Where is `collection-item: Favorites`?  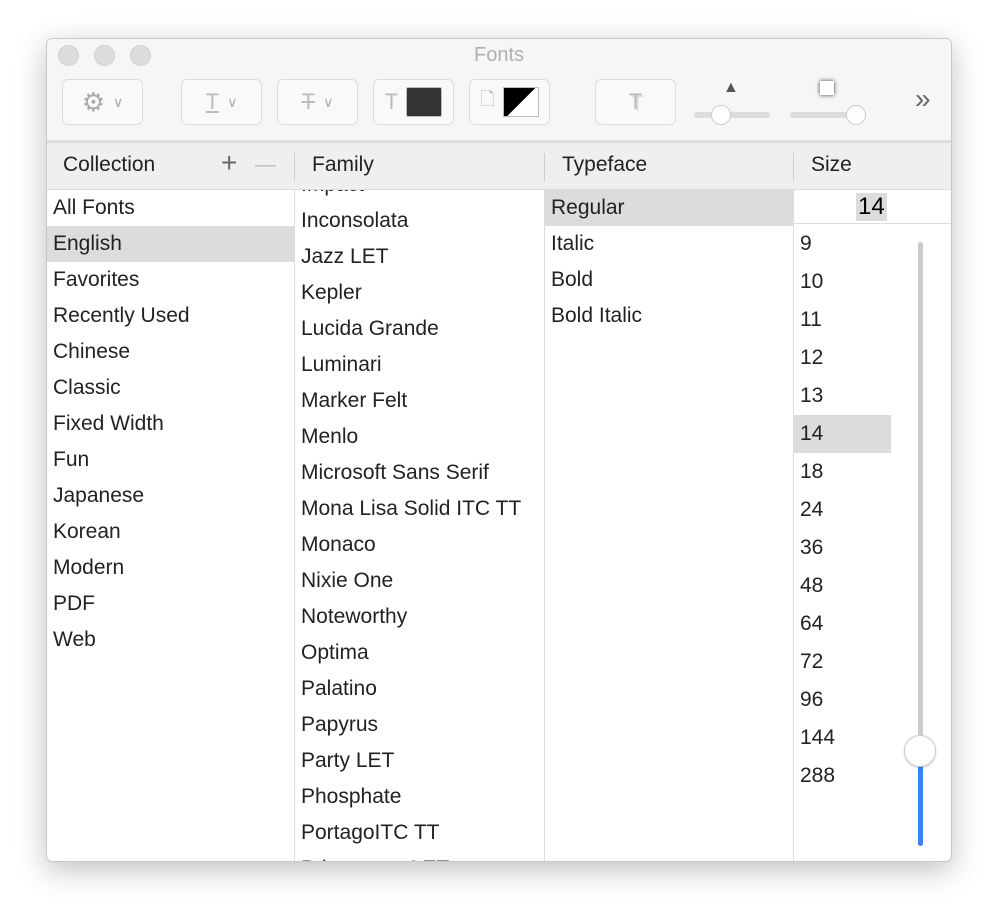 collection-item: Favorites is located at coordinates (170, 280).